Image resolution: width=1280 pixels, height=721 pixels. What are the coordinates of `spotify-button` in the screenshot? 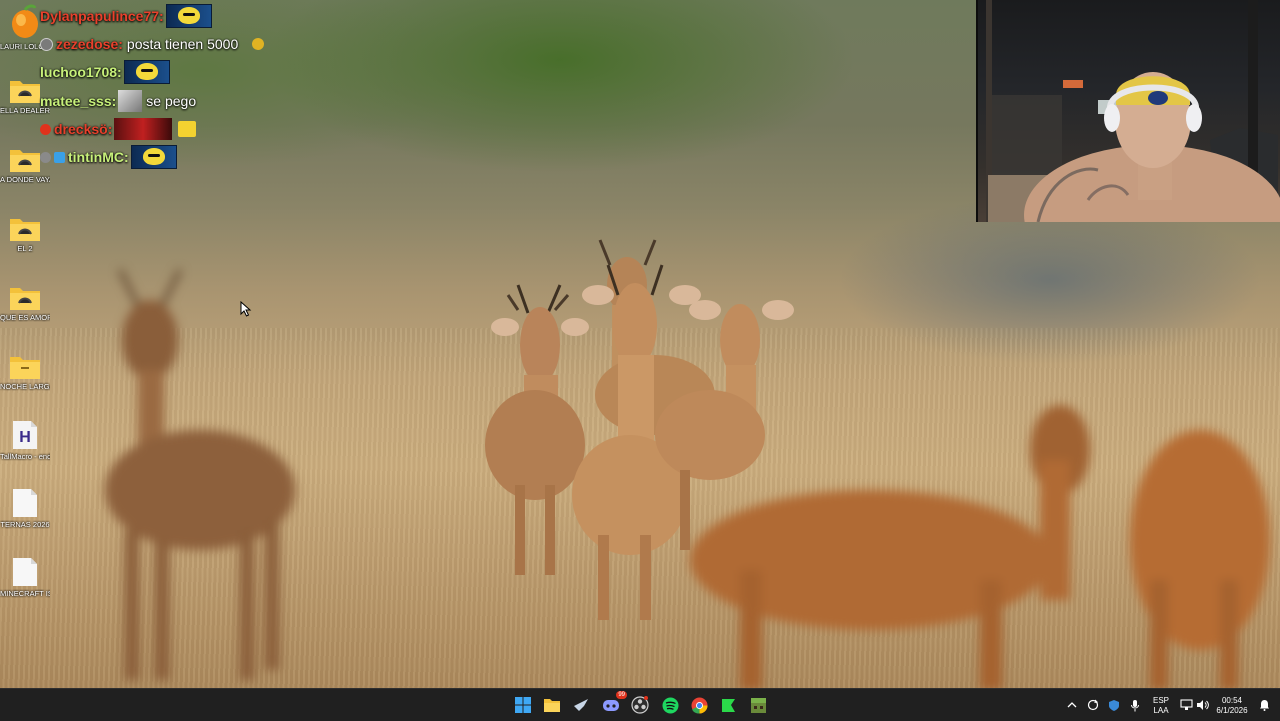 It's located at (670, 705).